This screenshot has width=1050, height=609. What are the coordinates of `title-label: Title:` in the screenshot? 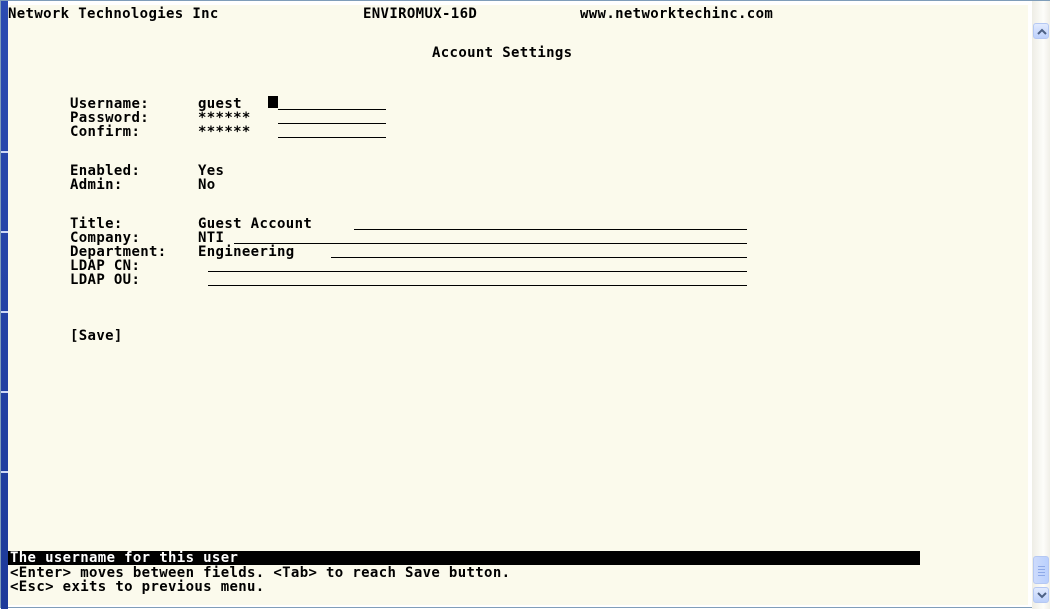 It's located at (96, 224).